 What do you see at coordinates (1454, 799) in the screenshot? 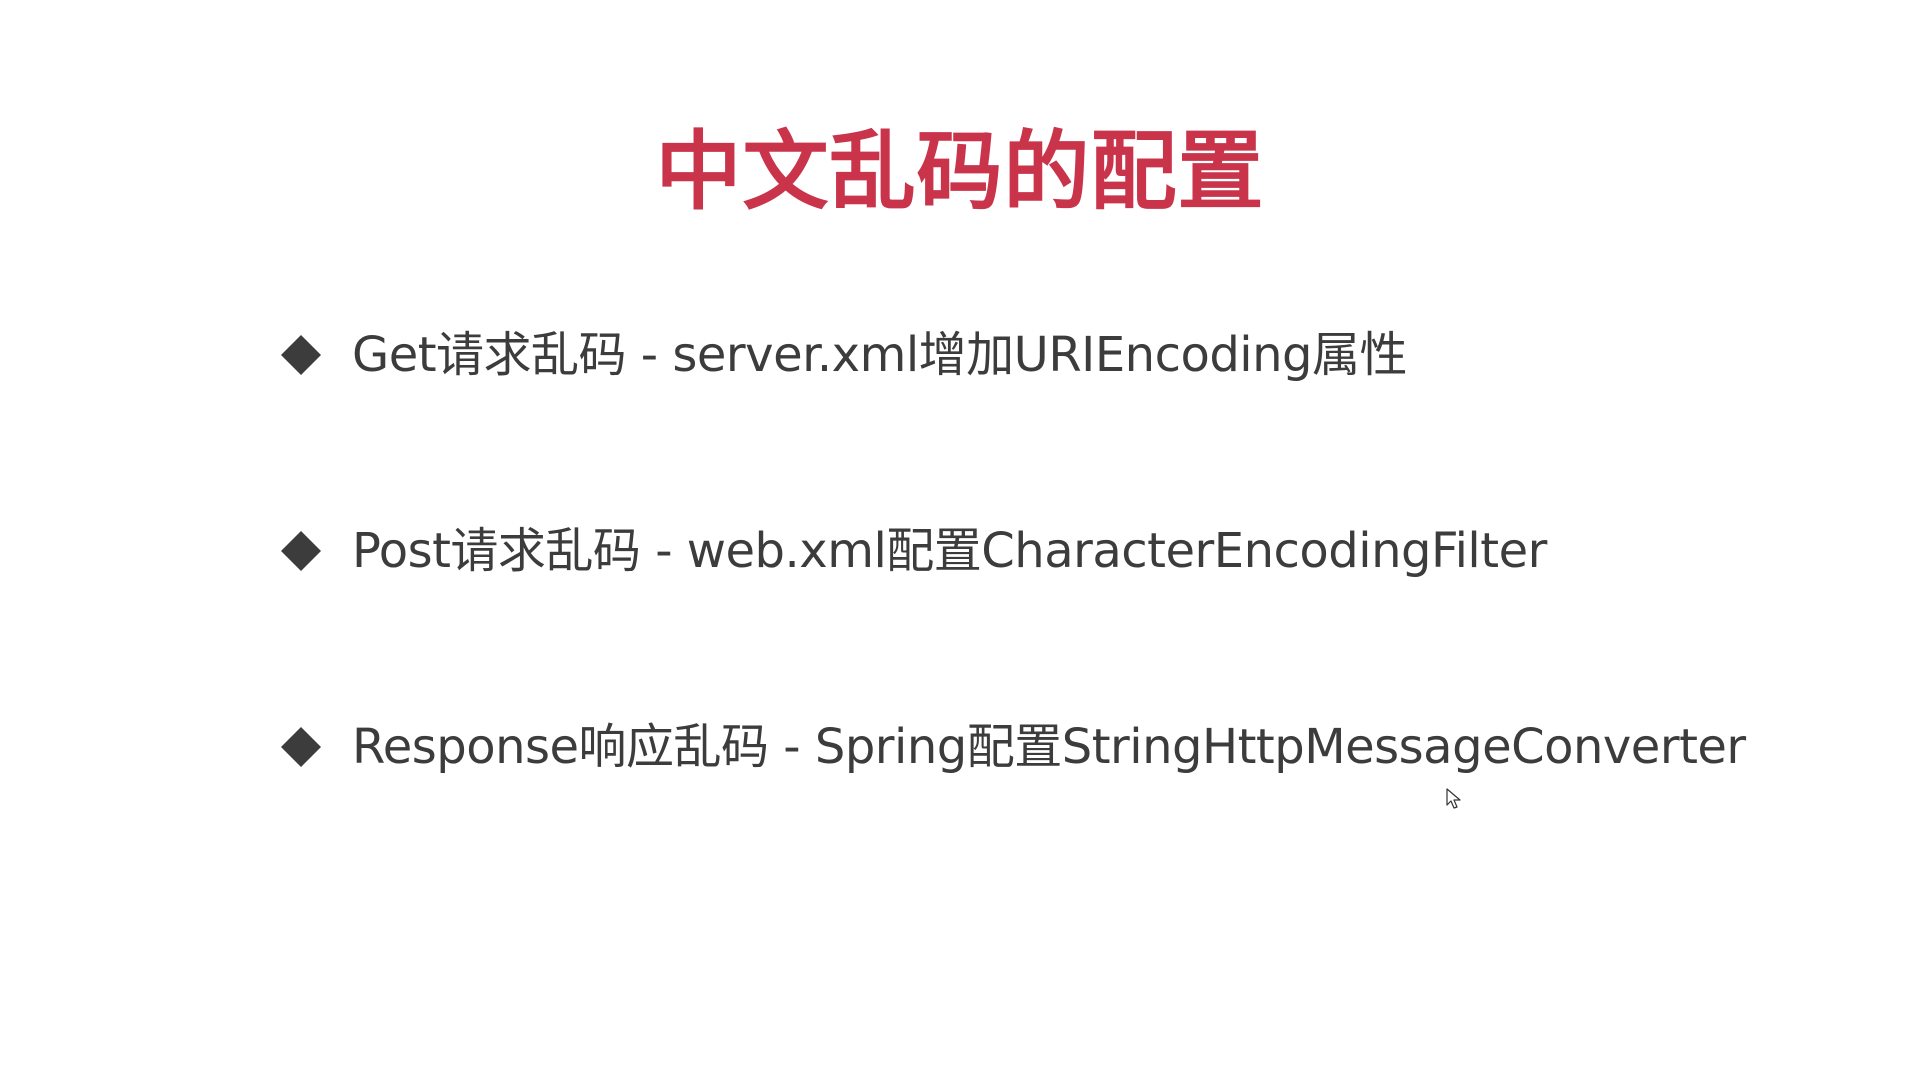
I see `mouse-cursor-icon` at bounding box center [1454, 799].